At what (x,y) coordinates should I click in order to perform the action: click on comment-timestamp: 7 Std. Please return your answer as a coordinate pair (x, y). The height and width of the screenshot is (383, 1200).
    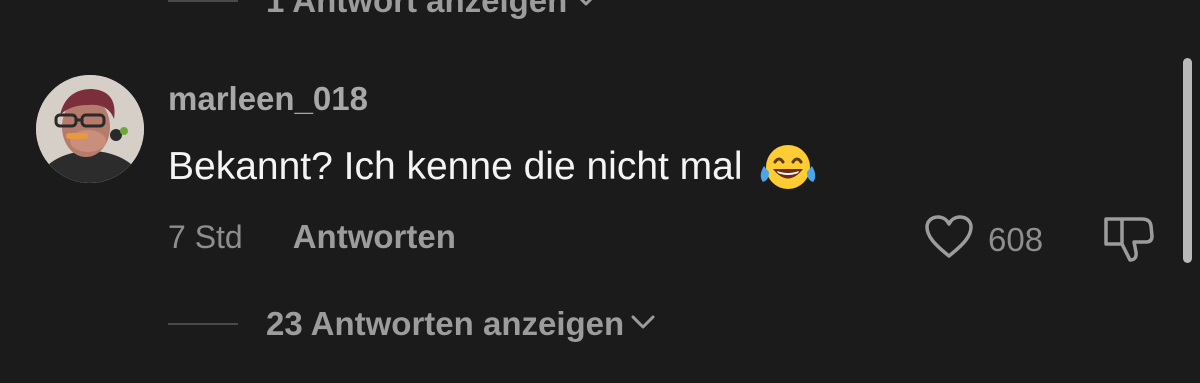
    Looking at the image, I should click on (205, 236).